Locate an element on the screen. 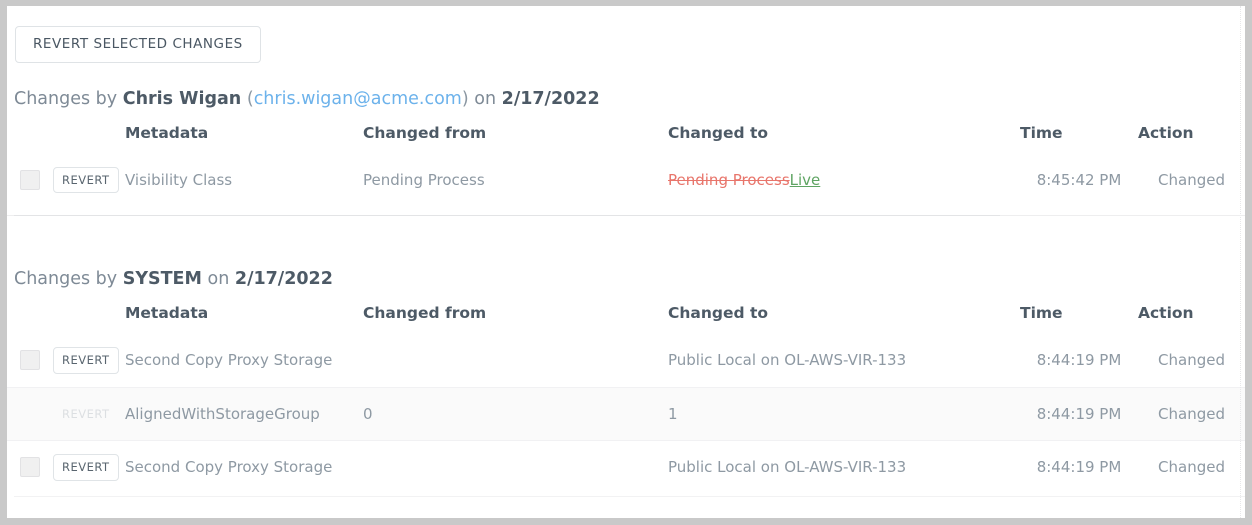 This screenshot has height=525, width=1252. heading-actor-name: Chris Wigan is located at coordinates (182, 98).